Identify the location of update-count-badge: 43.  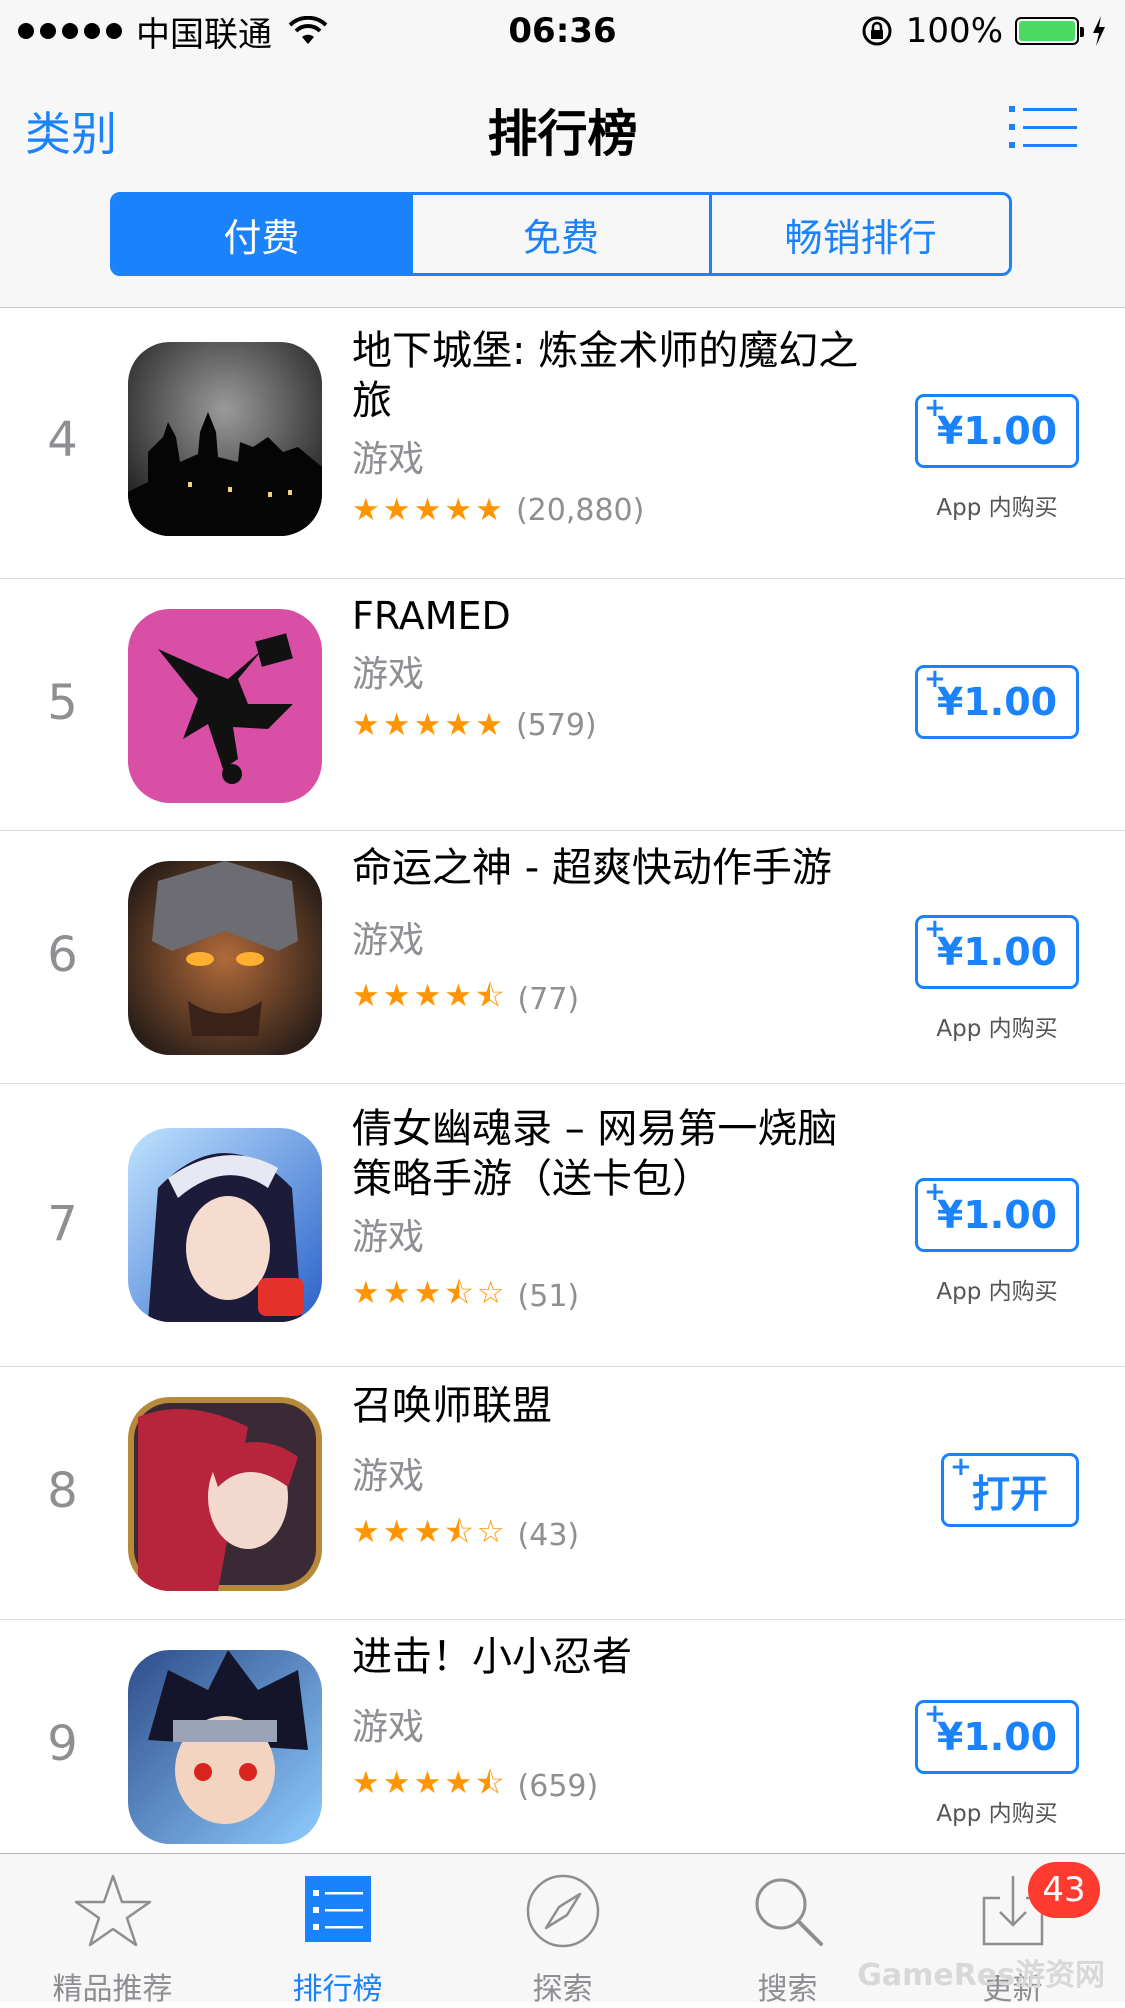
(1064, 1890).